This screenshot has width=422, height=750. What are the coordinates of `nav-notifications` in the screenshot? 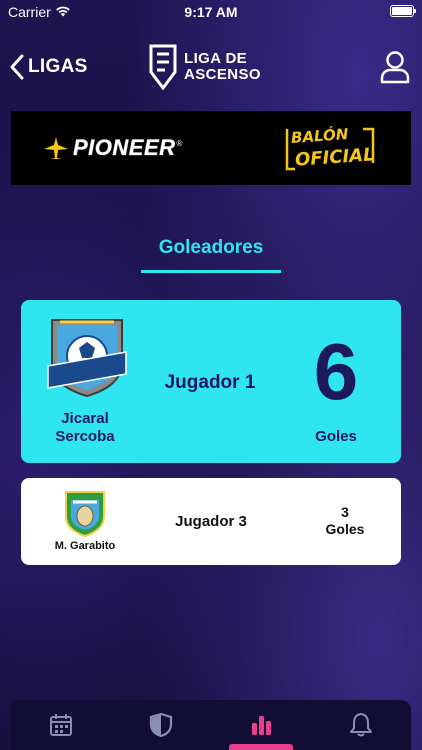 It's located at (361, 725).